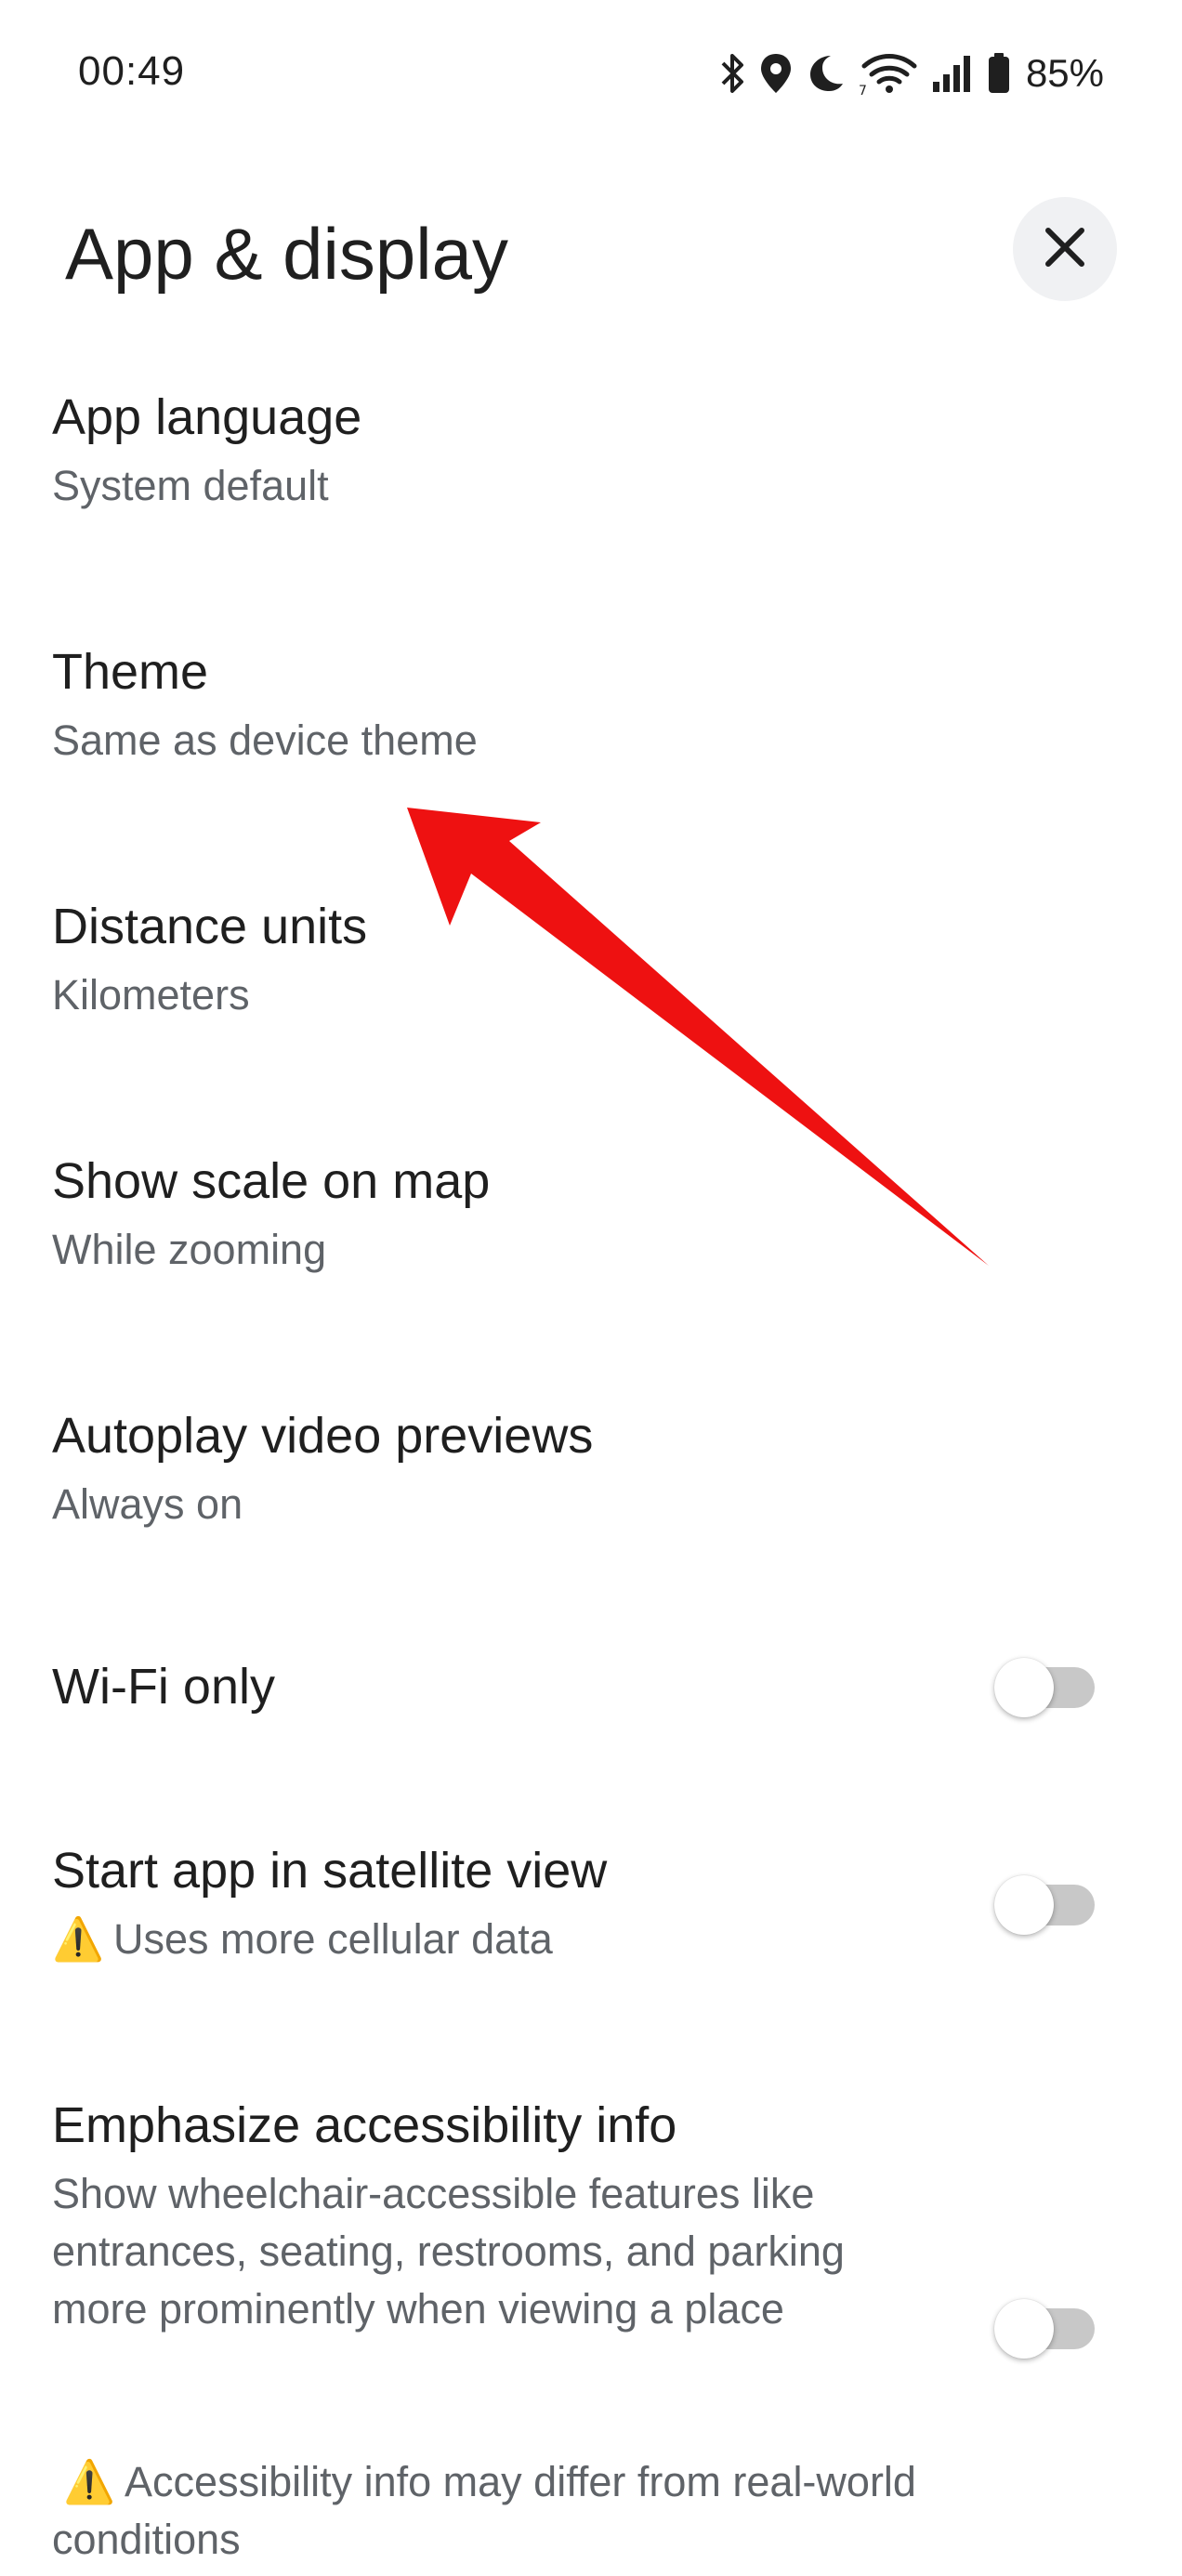  What do you see at coordinates (732, 73) in the screenshot?
I see `bluetooth-icon` at bounding box center [732, 73].